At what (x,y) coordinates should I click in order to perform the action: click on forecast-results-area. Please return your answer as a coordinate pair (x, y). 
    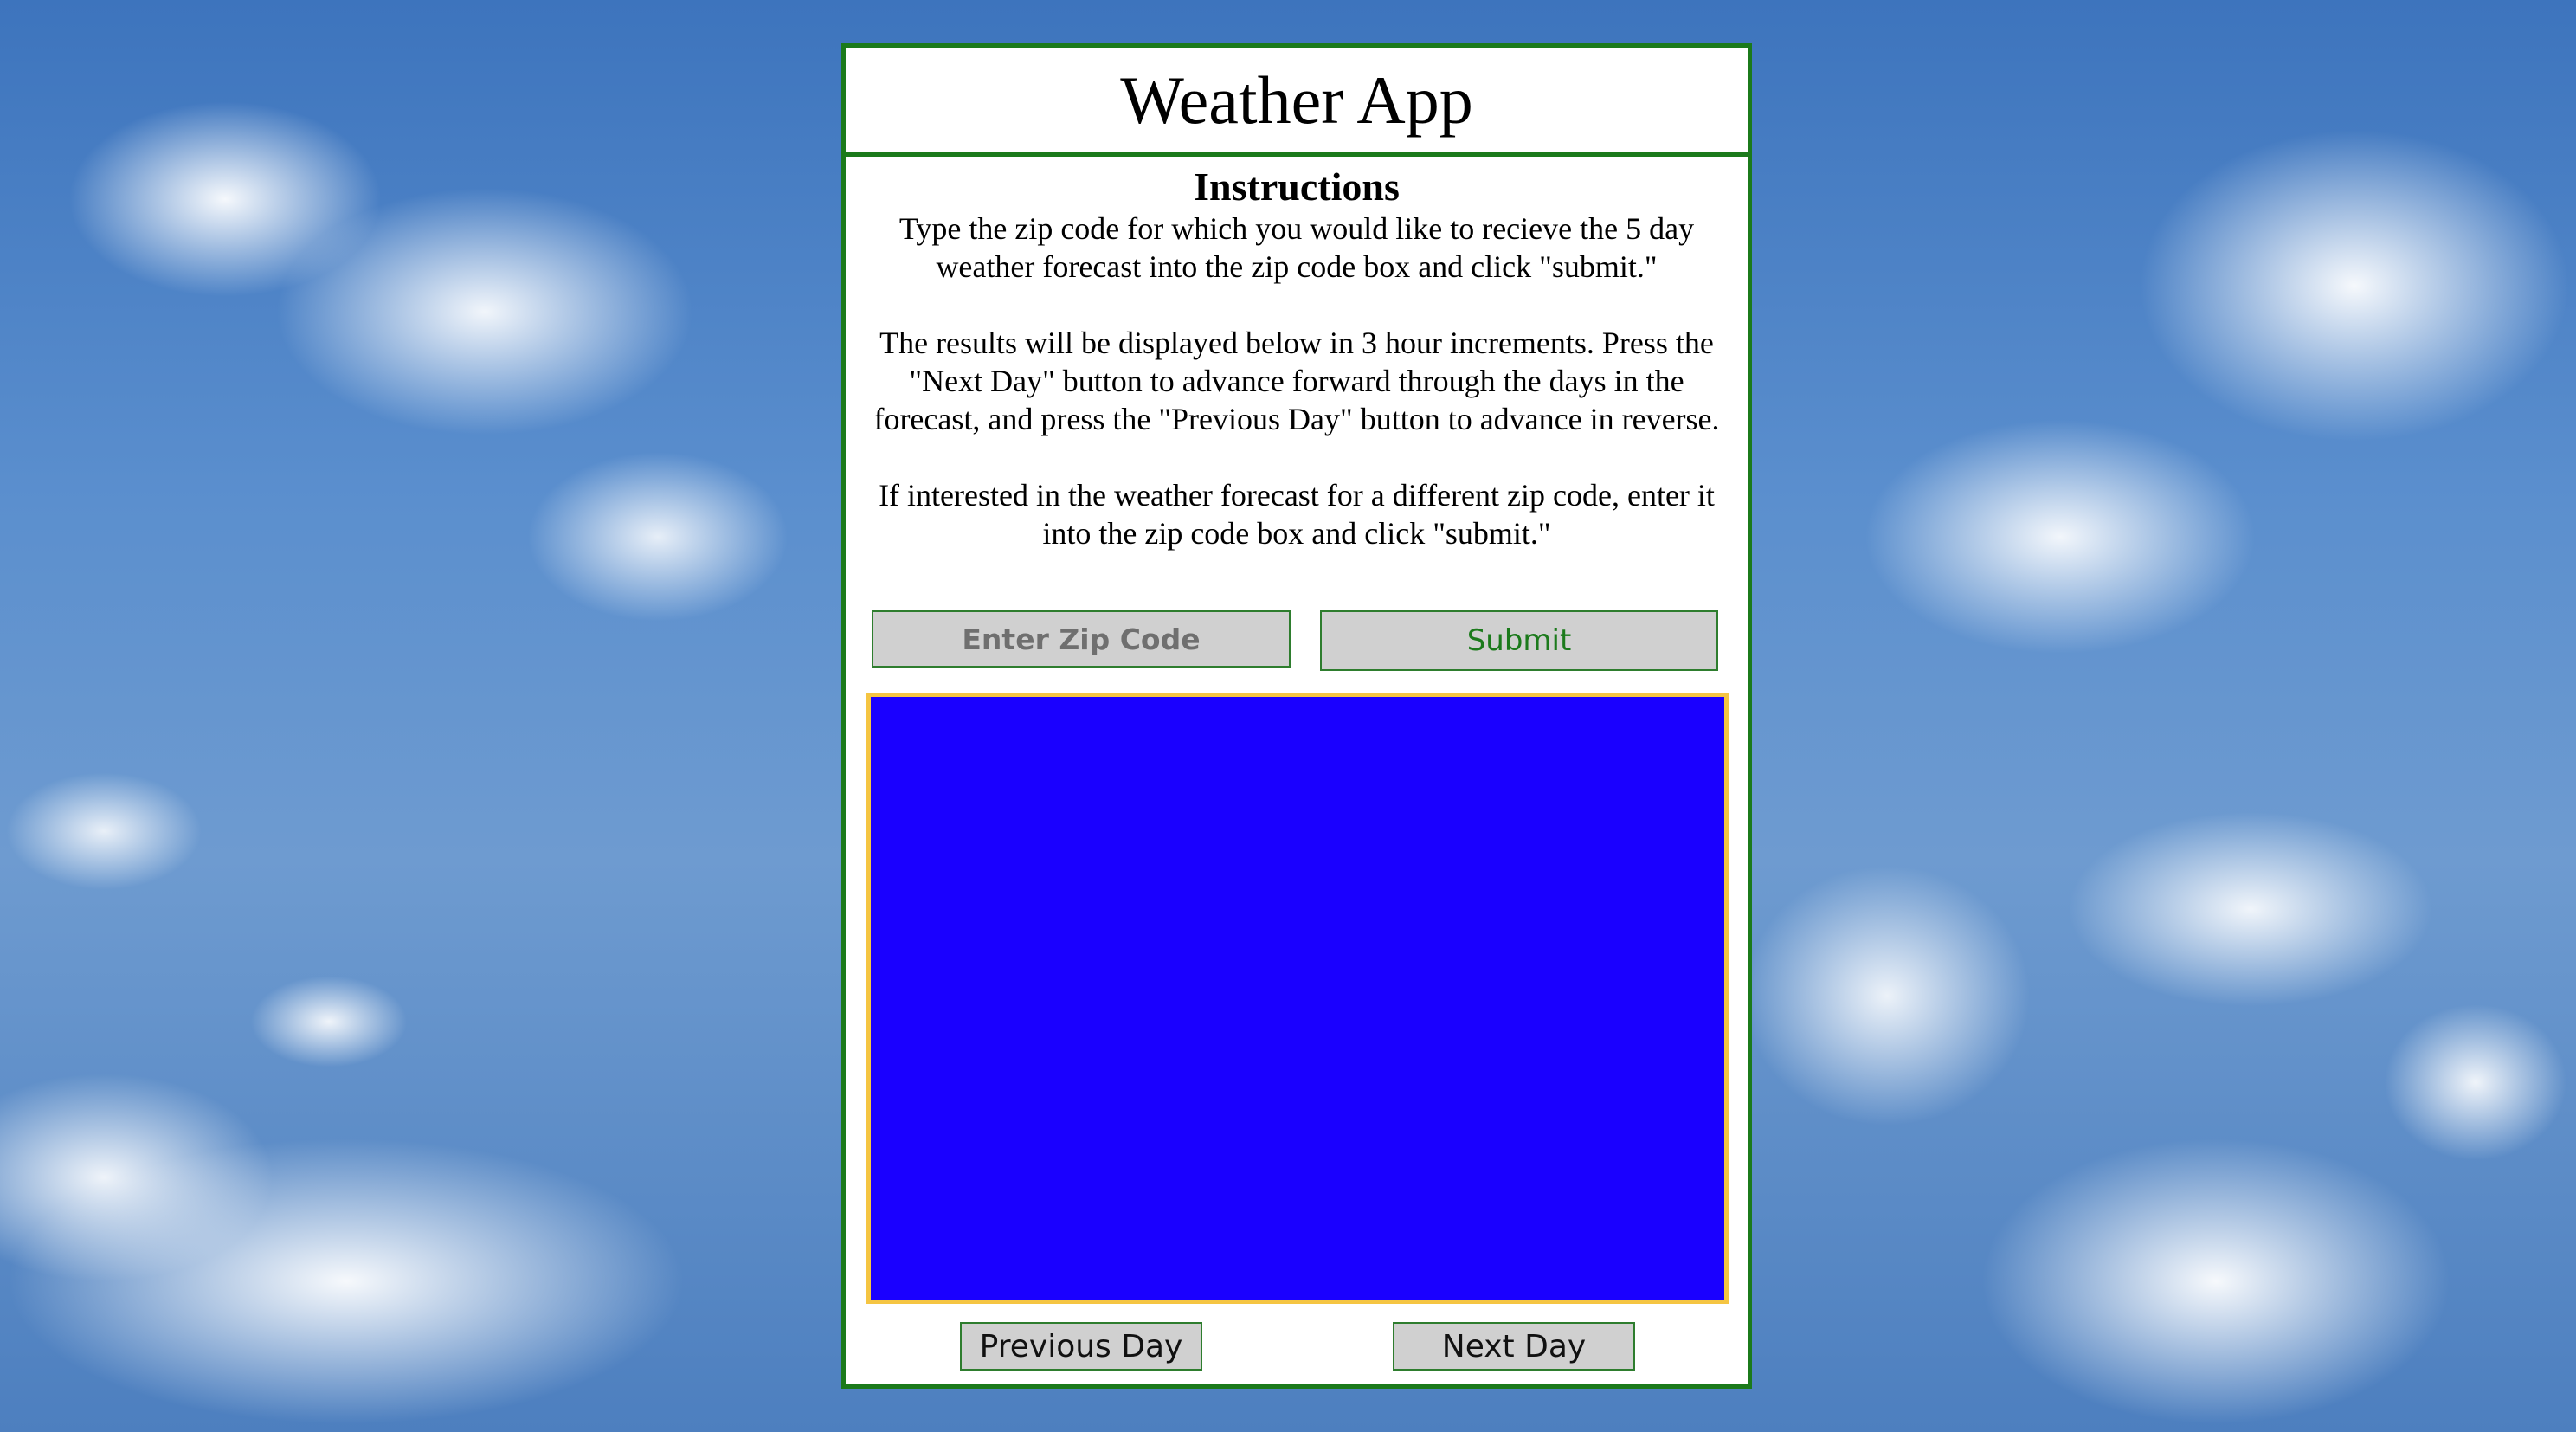
    Looking at the image, I should click on (1297, 999).